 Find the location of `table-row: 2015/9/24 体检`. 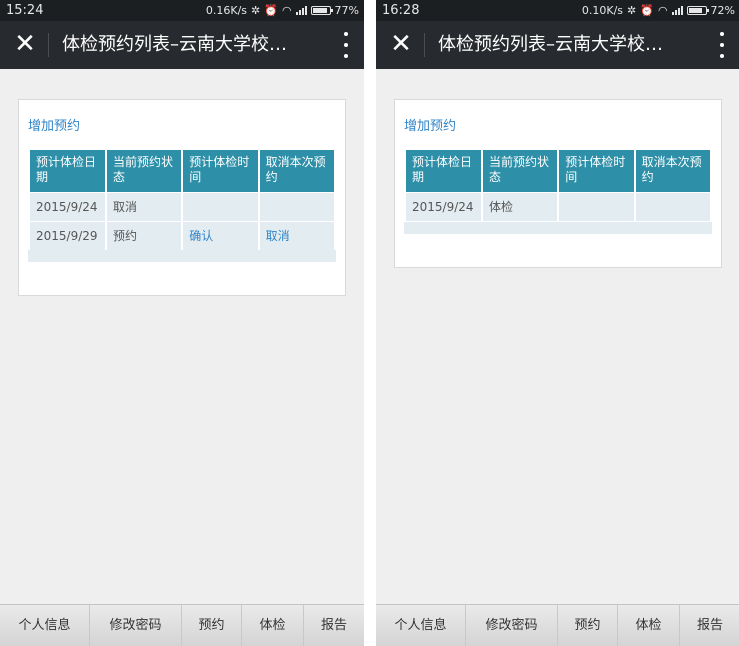

table-row: 2015/9/24 体检 is located at coordinates (558, 206).